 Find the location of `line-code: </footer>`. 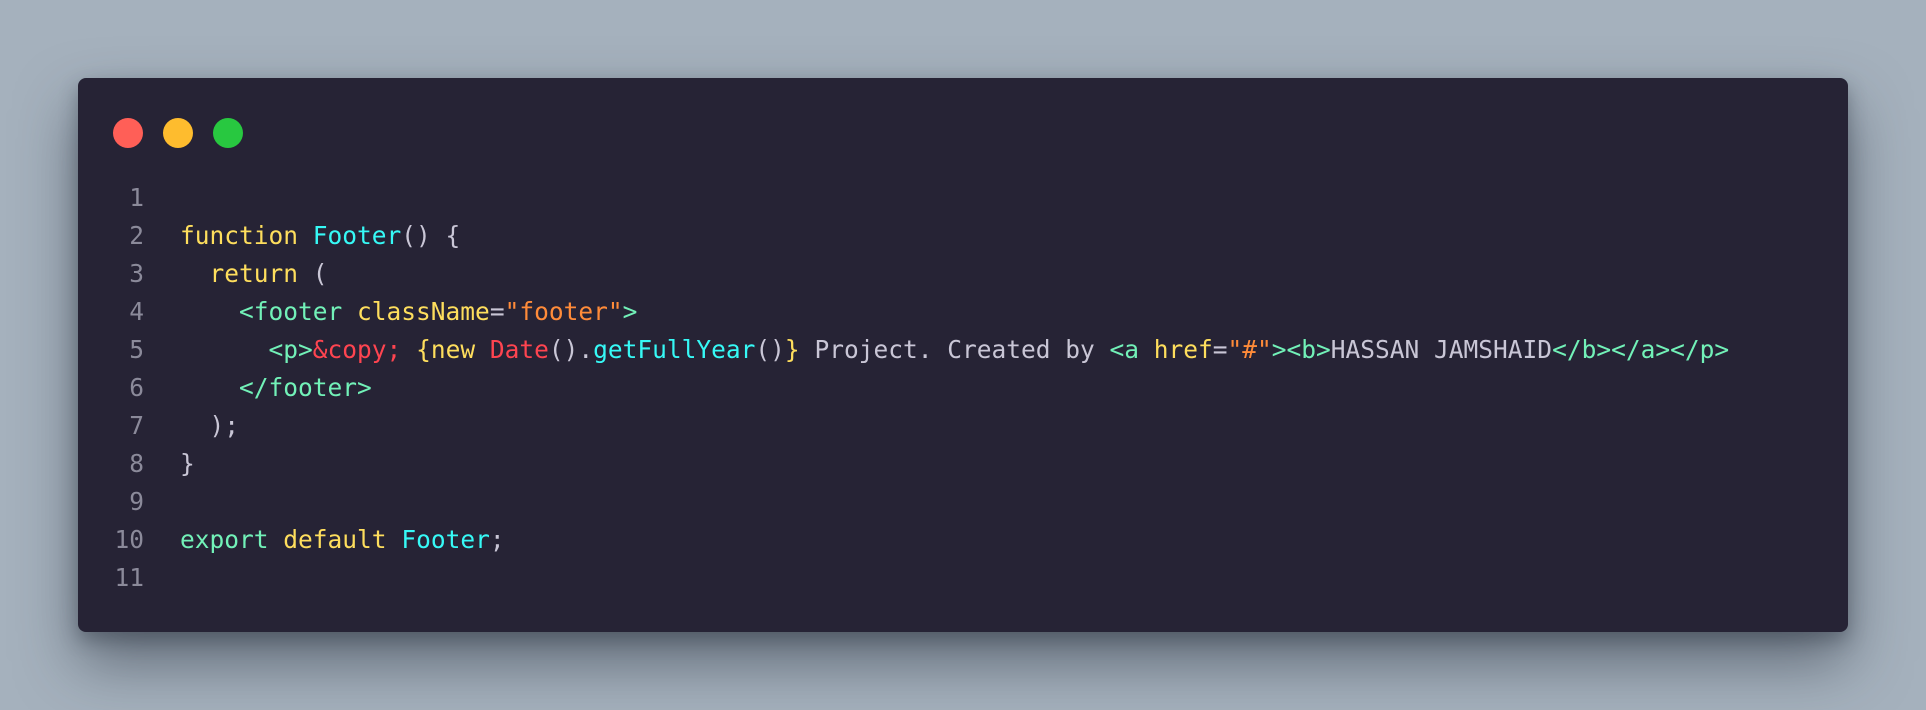

line-code: </footer> is located at coordinates (276, 388).